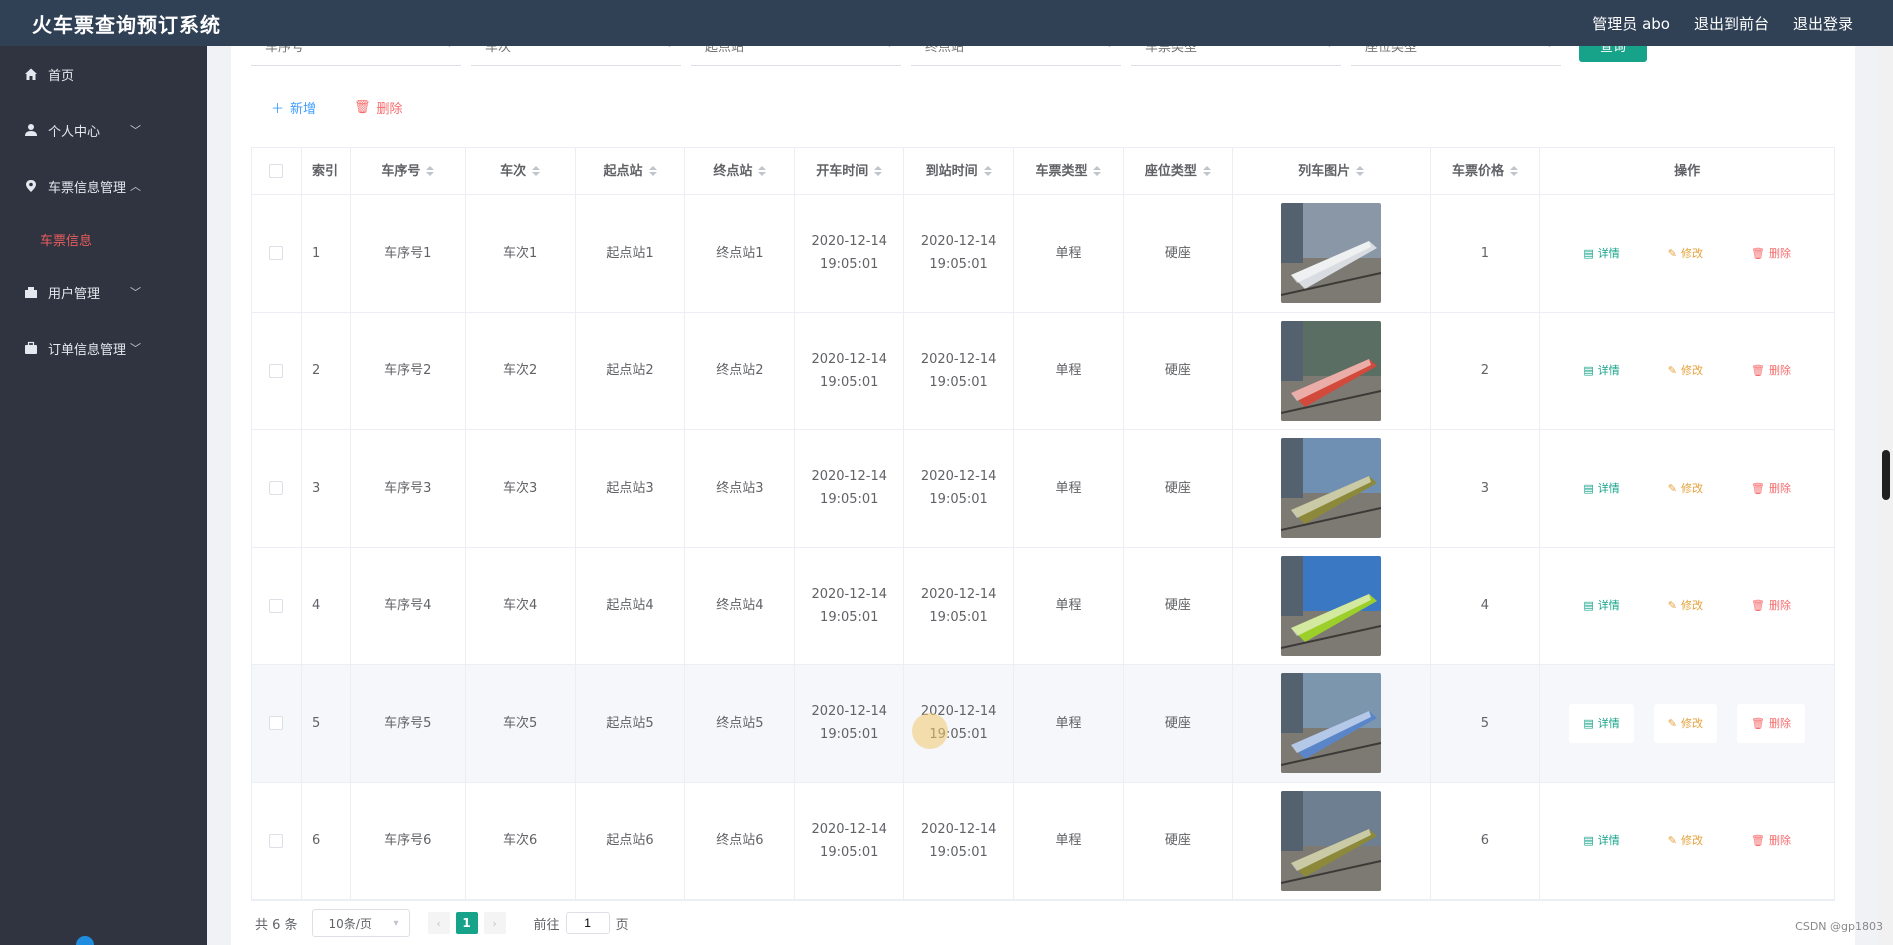 The image size is (1893, 945). I want to click on header-ticket-type: 车票类型, so click(1069, 171).